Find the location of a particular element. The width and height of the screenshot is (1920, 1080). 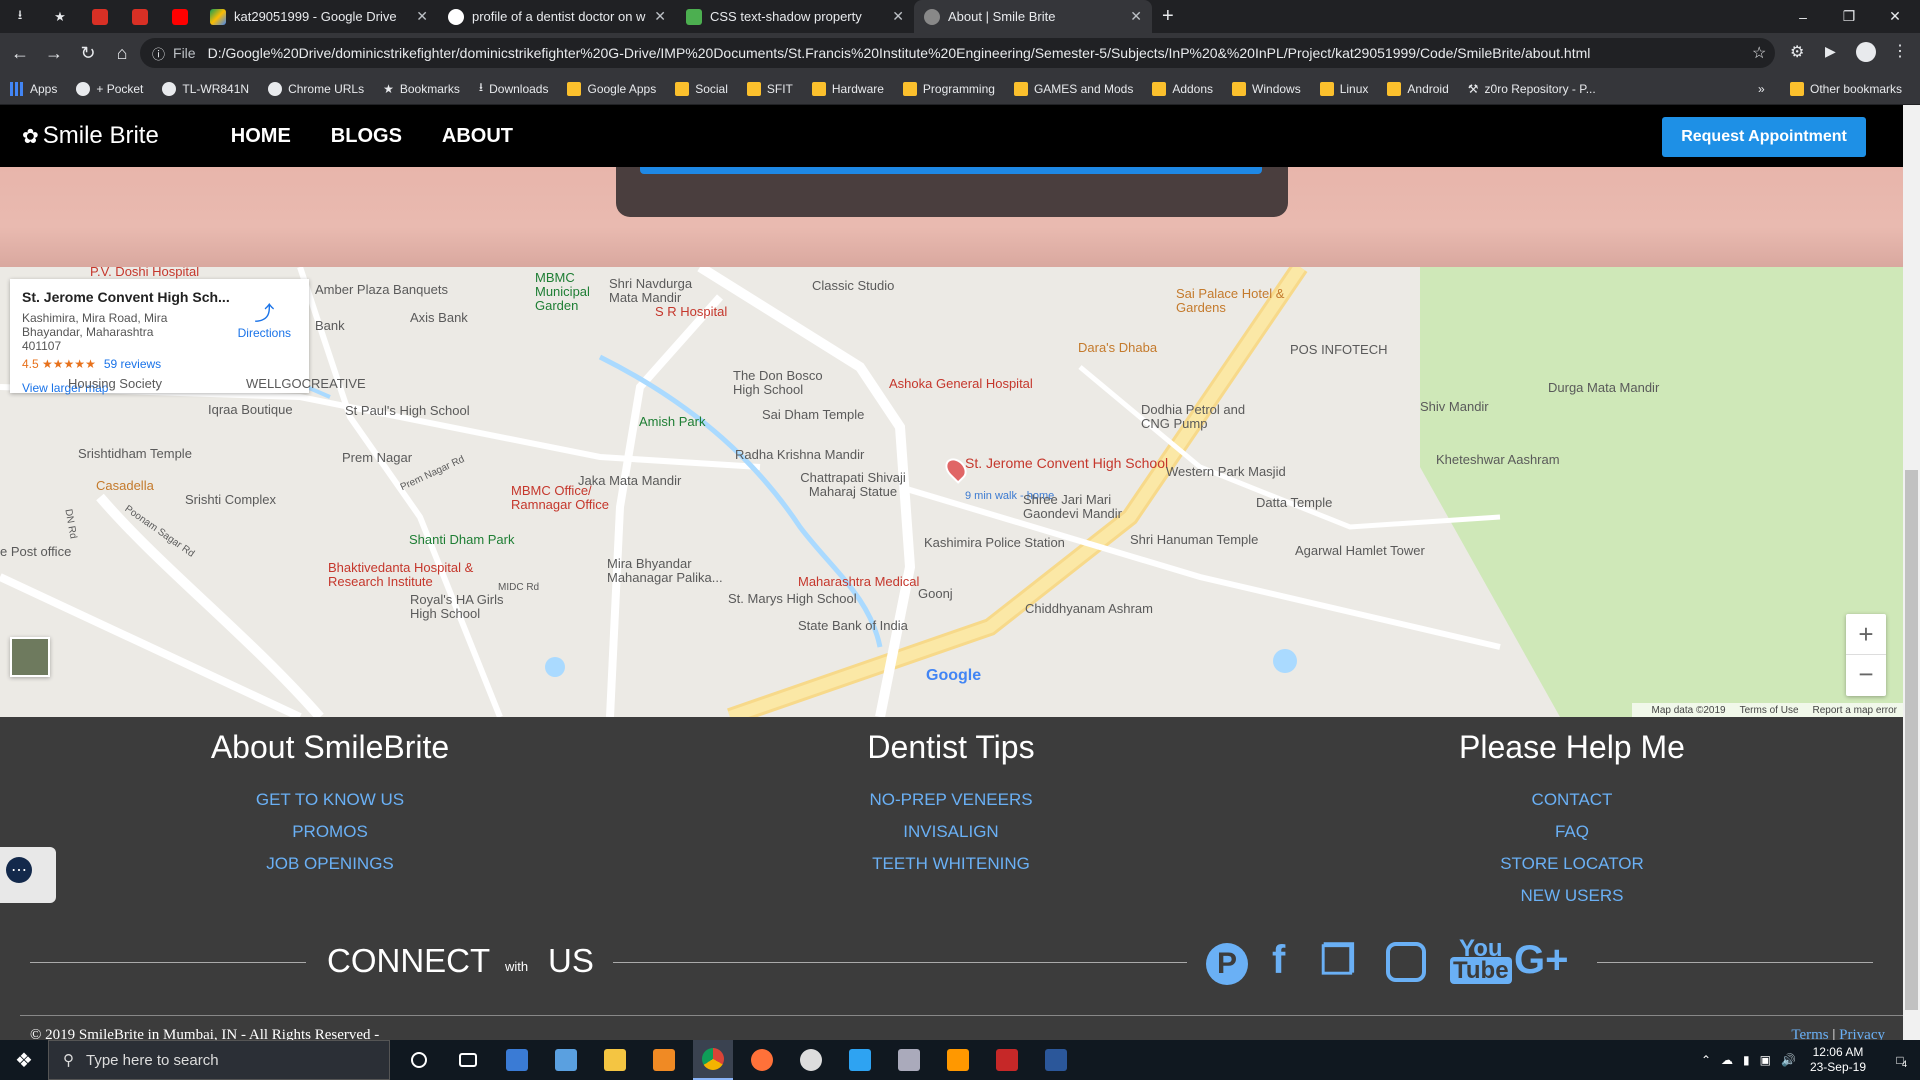

footer-link: NEW USERS is located at coordinates (1572, 896).